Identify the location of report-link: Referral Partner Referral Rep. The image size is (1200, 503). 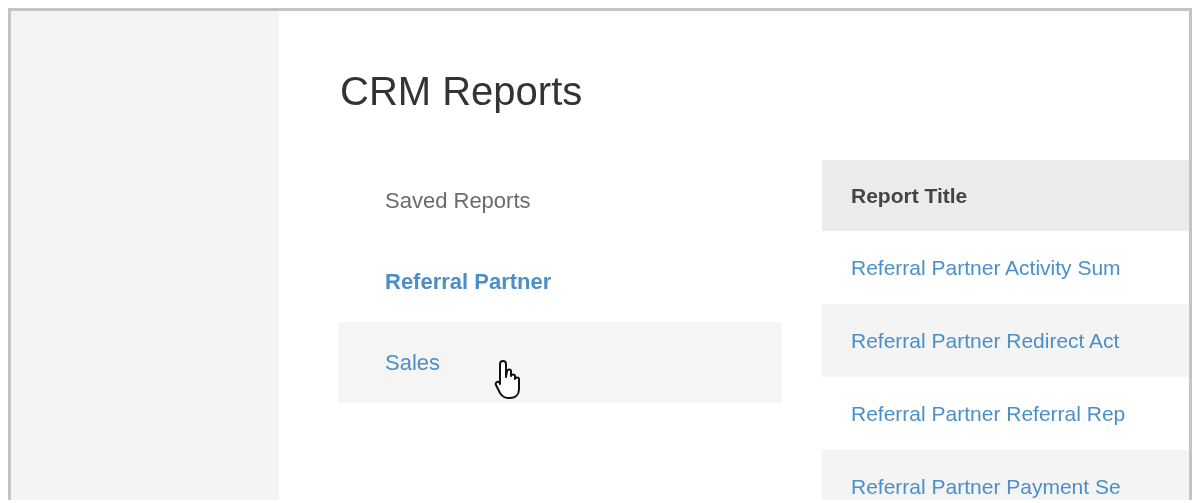
(988, 413).